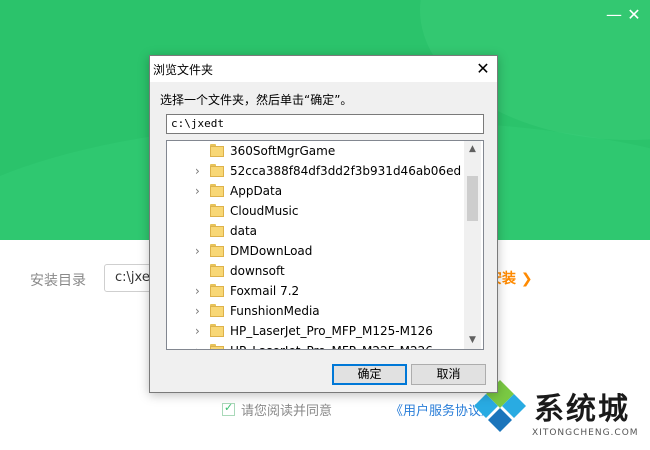 The image size is (650, 450). I want to click on install-dir-label: 安装目录, so click(58, 281).